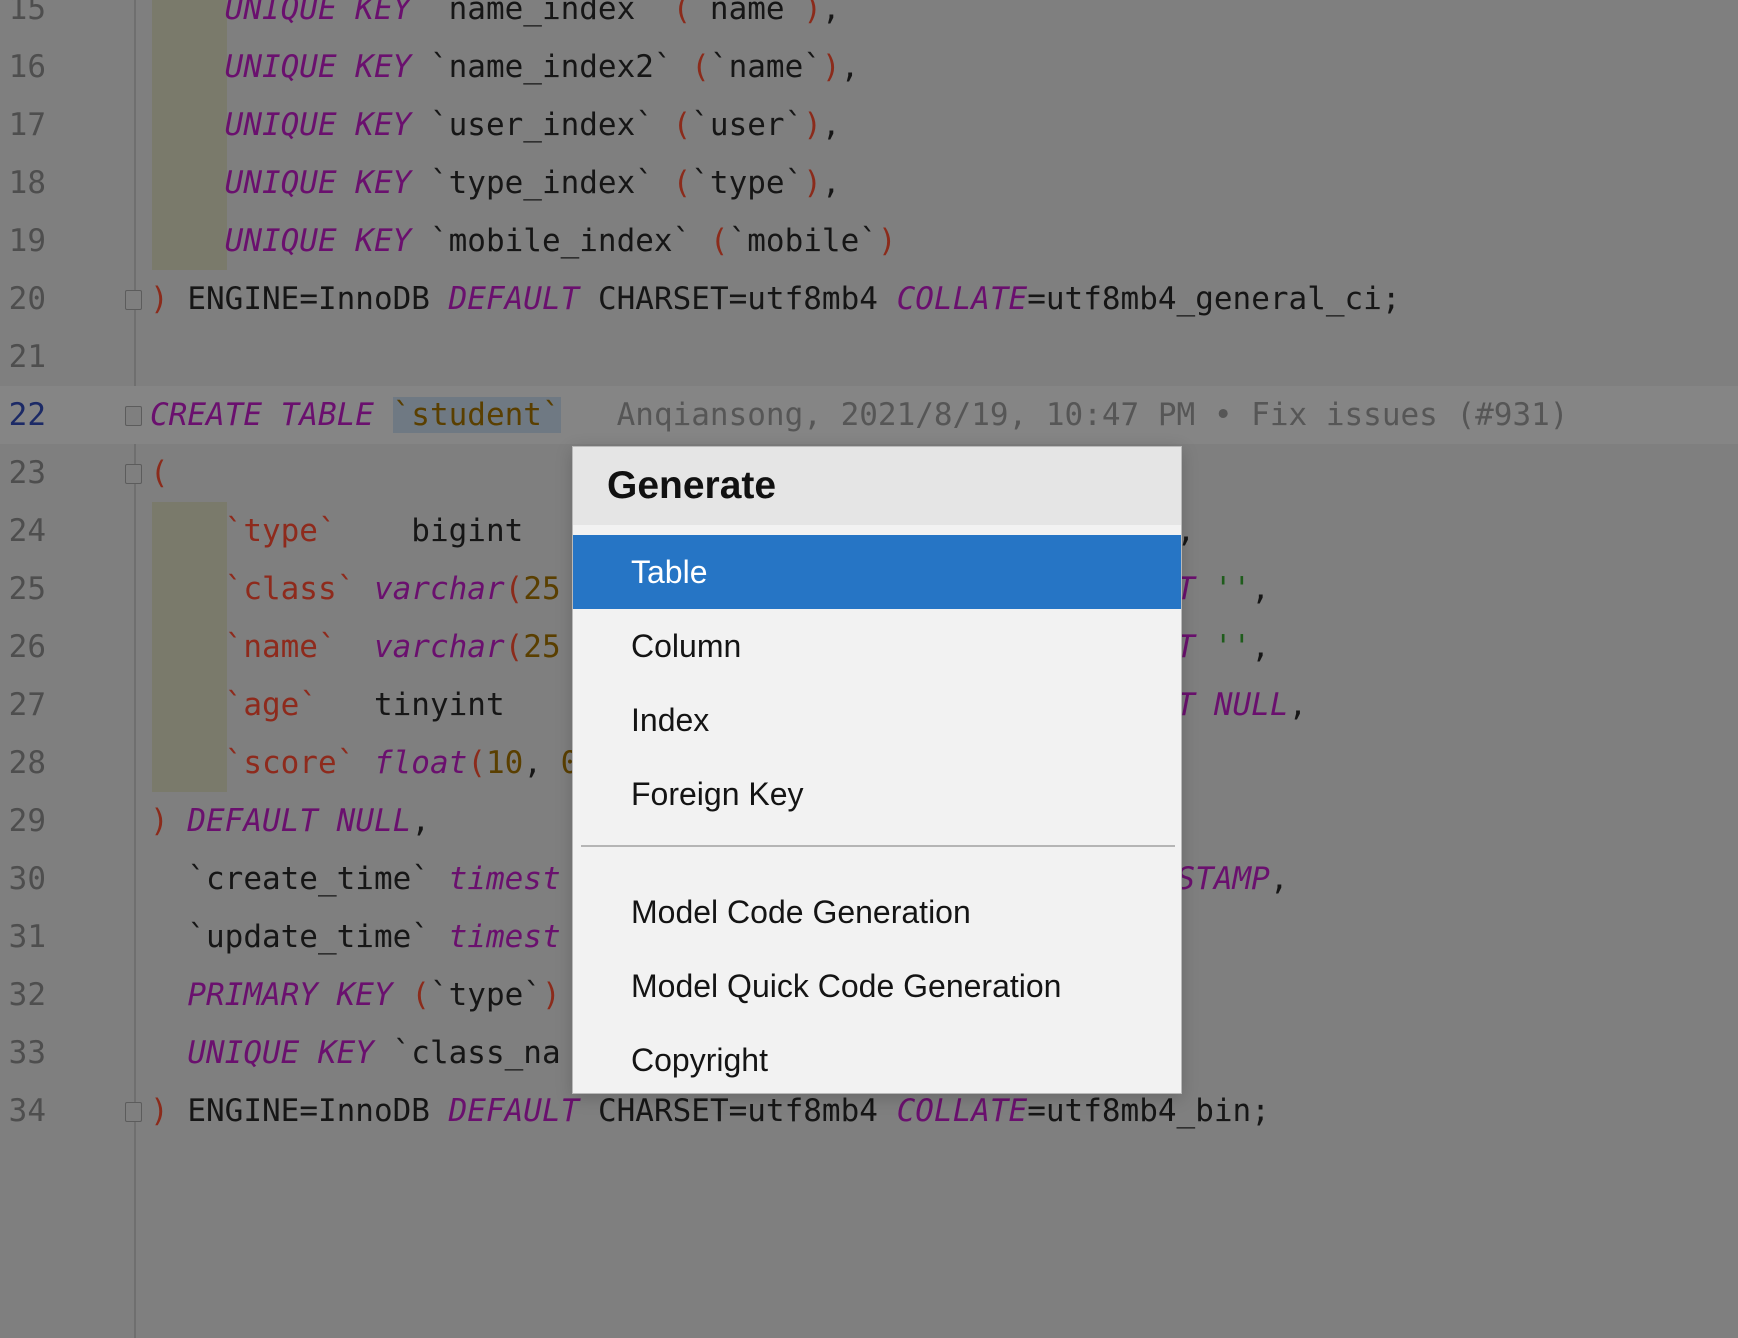  I want to click on line-number: 32, so click(27, 995).